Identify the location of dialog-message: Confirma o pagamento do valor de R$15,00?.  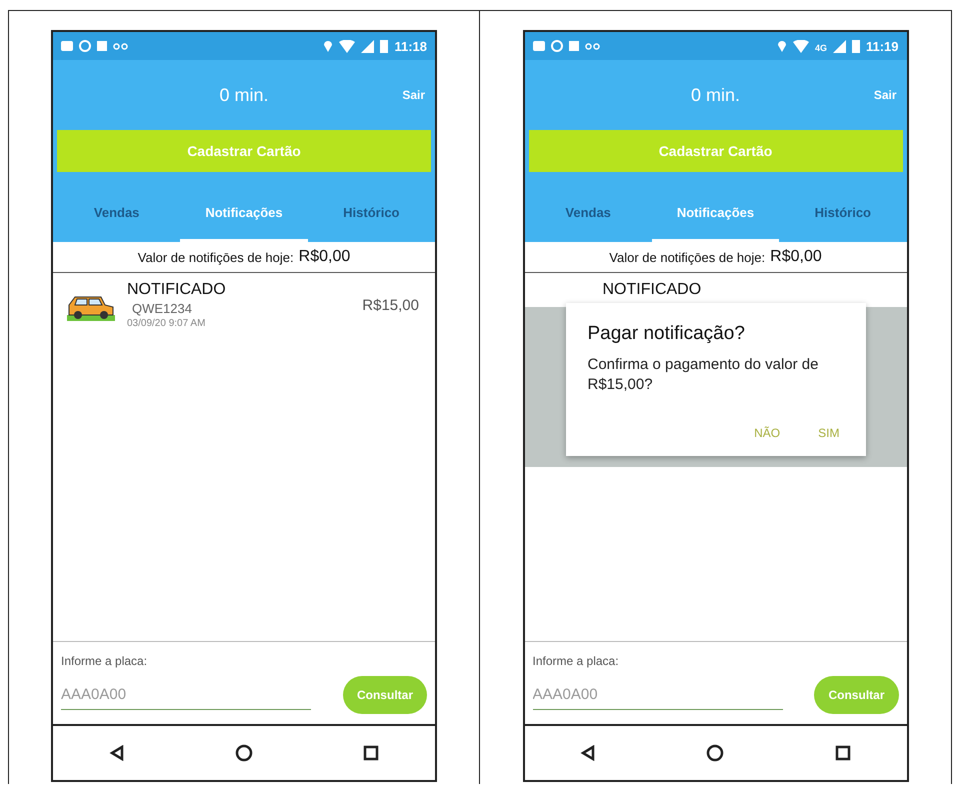
(704, 374).